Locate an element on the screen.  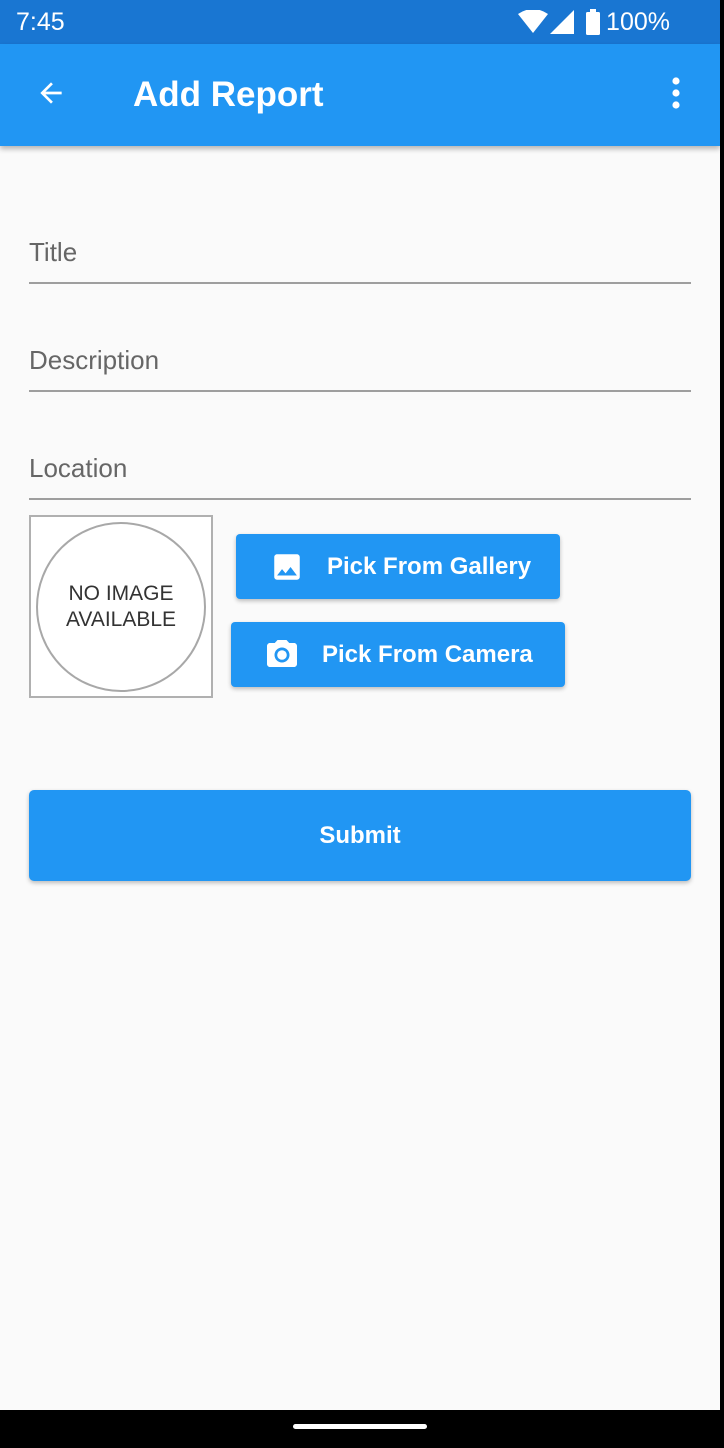
image-preview: NO IMAGE AVAILABLE is located at coordinates (121, 606).